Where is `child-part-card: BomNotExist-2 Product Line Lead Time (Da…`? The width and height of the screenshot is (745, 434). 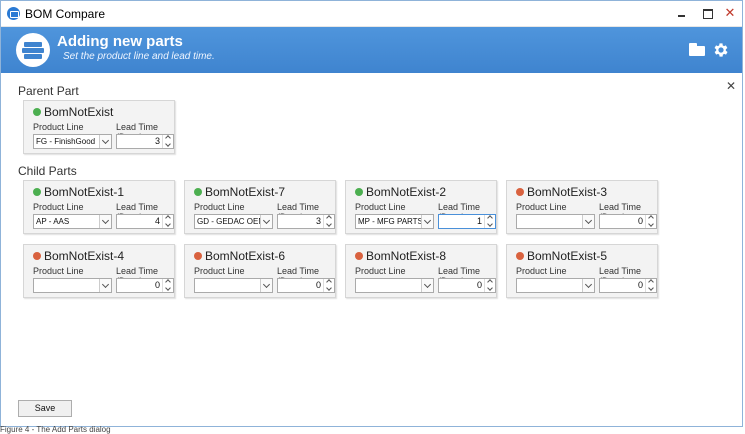
child-part-card: BomNotExist-2 Product Line Lead Time (Da… is located at coordinates (421, 207).